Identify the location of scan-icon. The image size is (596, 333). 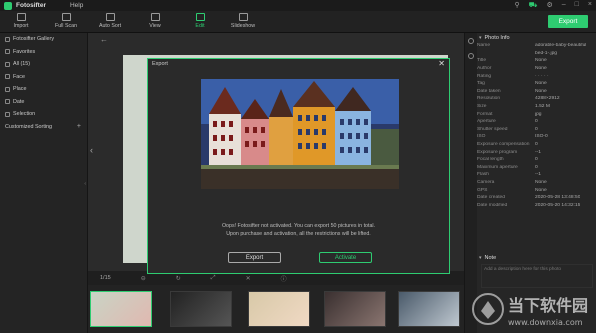
(66, 17).